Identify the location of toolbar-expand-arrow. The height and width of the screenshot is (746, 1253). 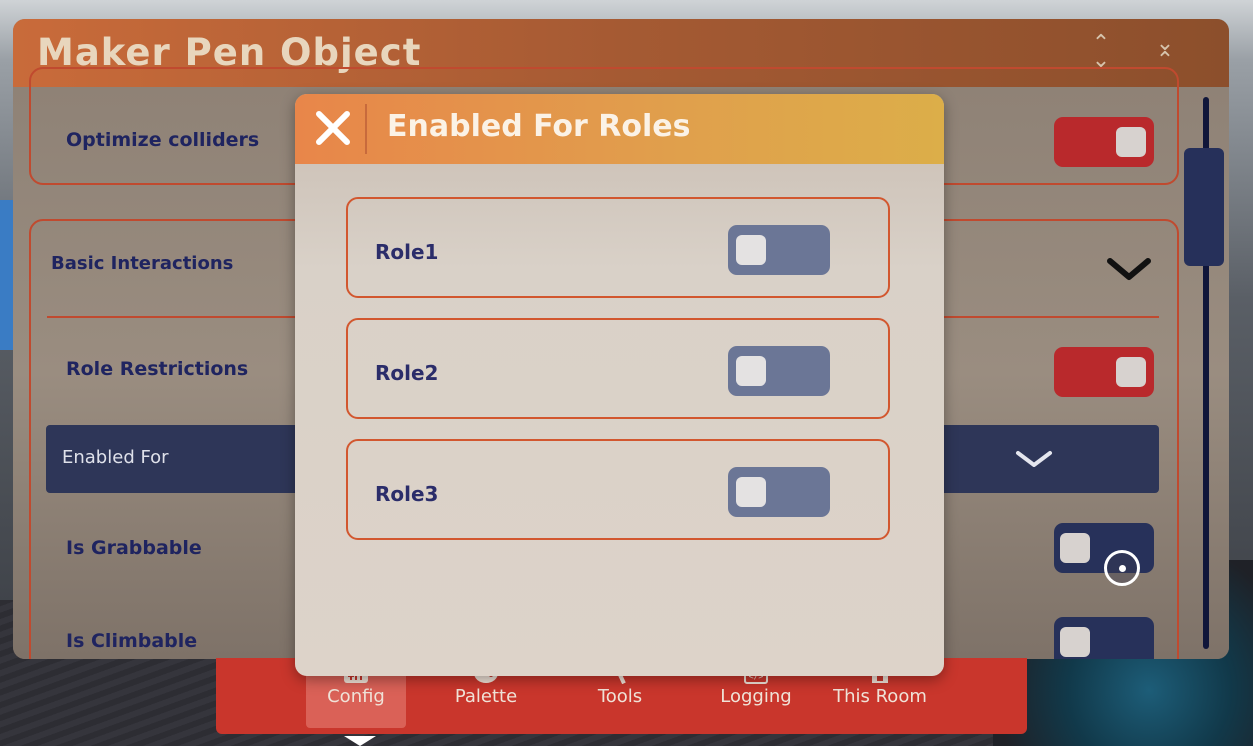
(360, 741).